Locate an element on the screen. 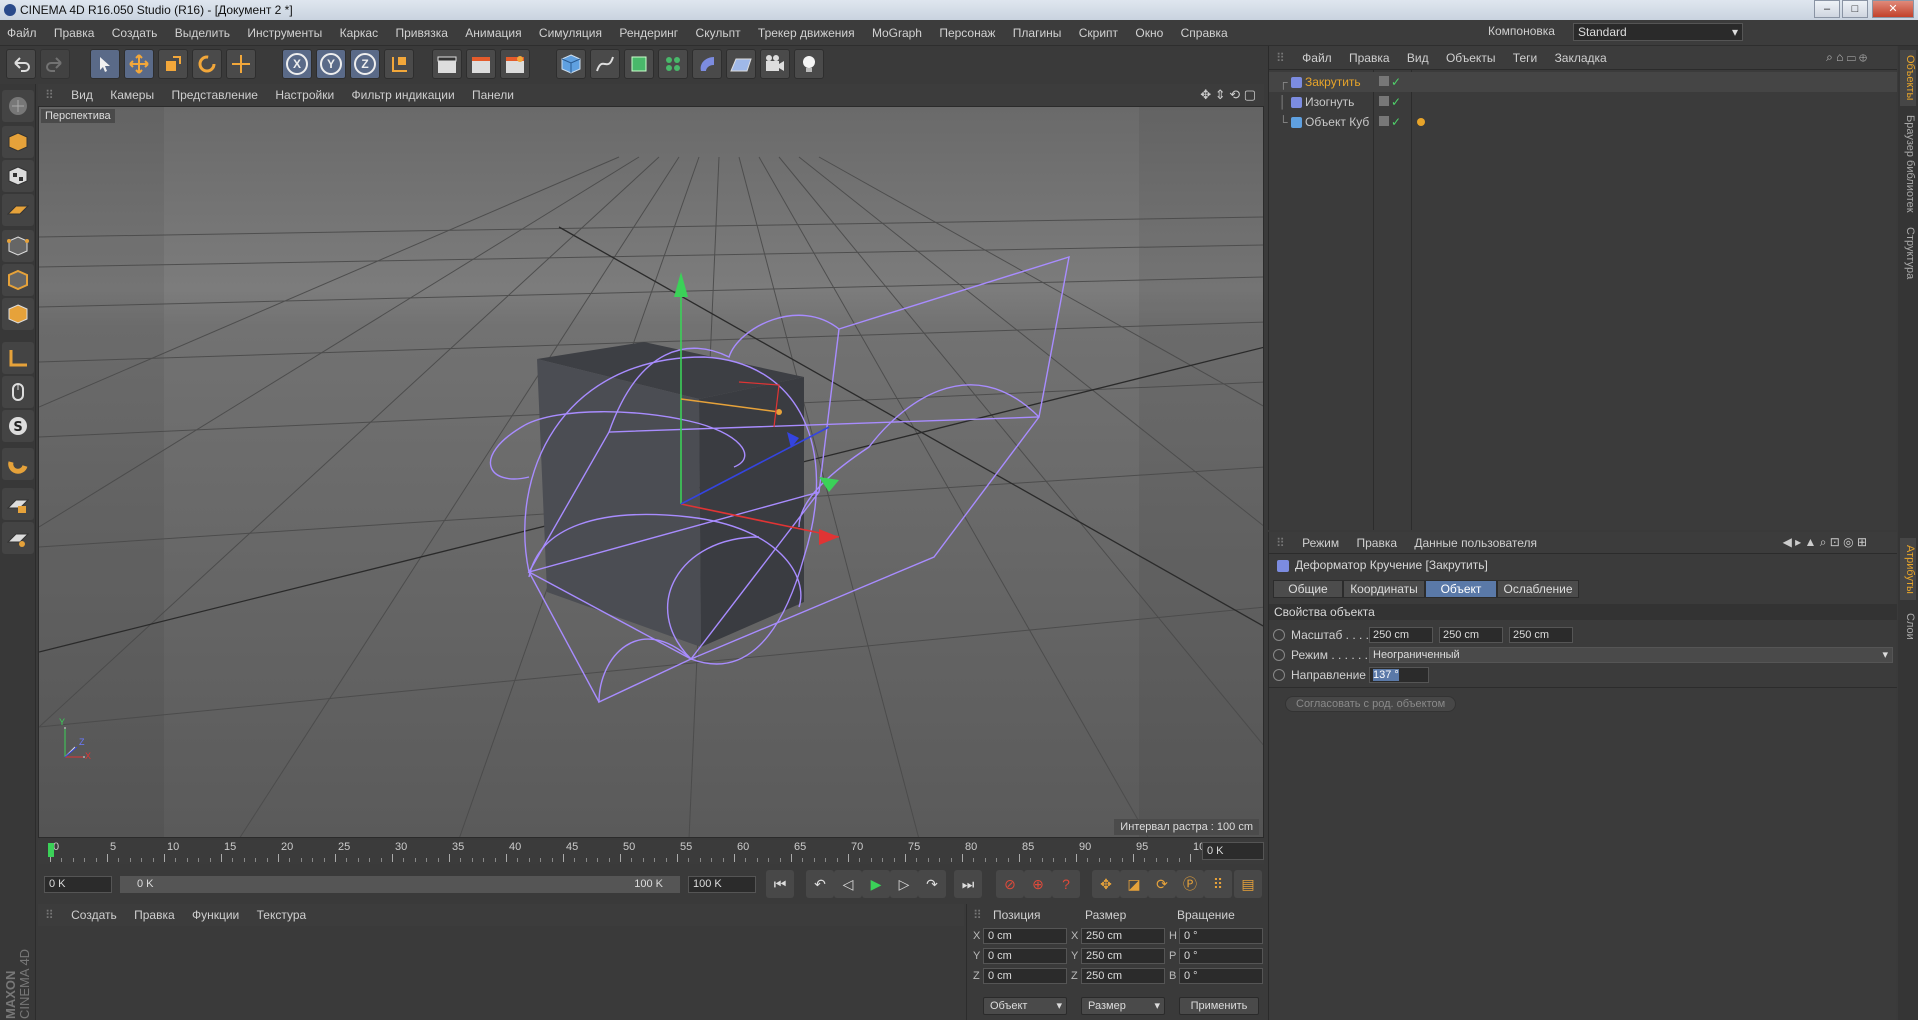 The image size is (1918, 1020). side-tab-objects: Объекты is located at coordinates (1908, 78).